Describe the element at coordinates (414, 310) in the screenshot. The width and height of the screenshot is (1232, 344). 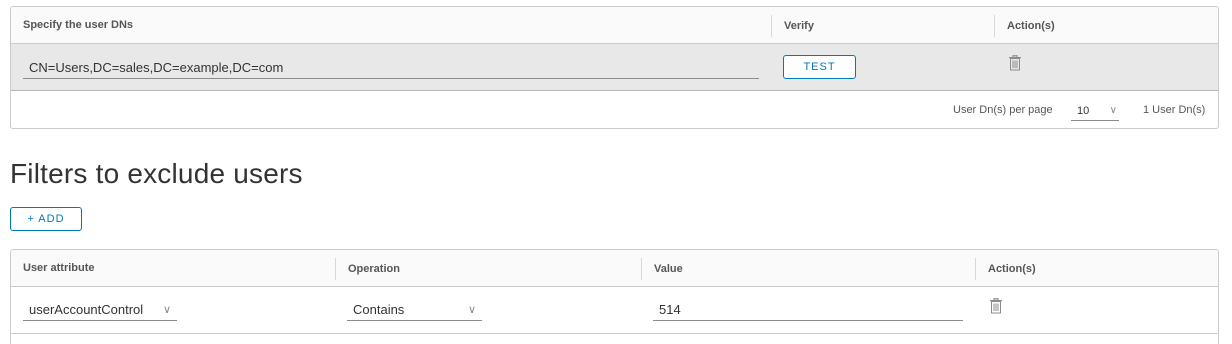
I see `operation-select: Contains ∨` at that location.